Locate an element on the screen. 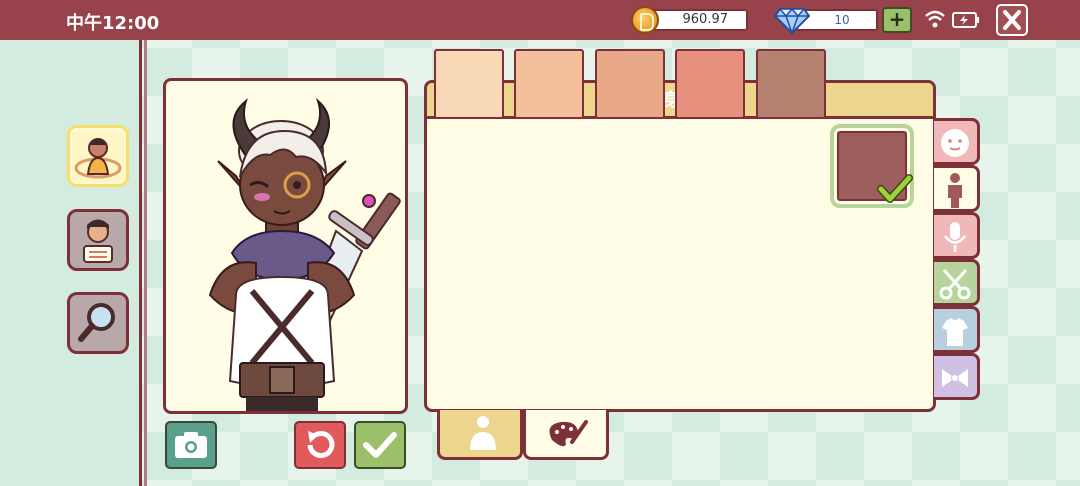  tab-clothes is located at coordinates (957, 329).